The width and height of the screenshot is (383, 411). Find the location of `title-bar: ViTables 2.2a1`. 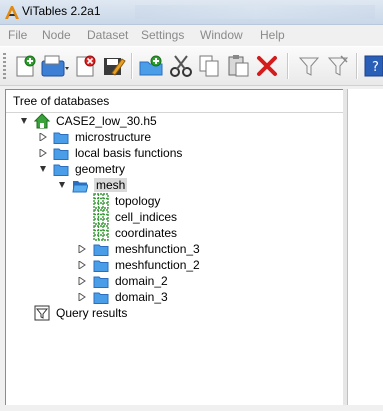

title-bar: ViTables 2.2a1 is located at coordinates (191, 12).